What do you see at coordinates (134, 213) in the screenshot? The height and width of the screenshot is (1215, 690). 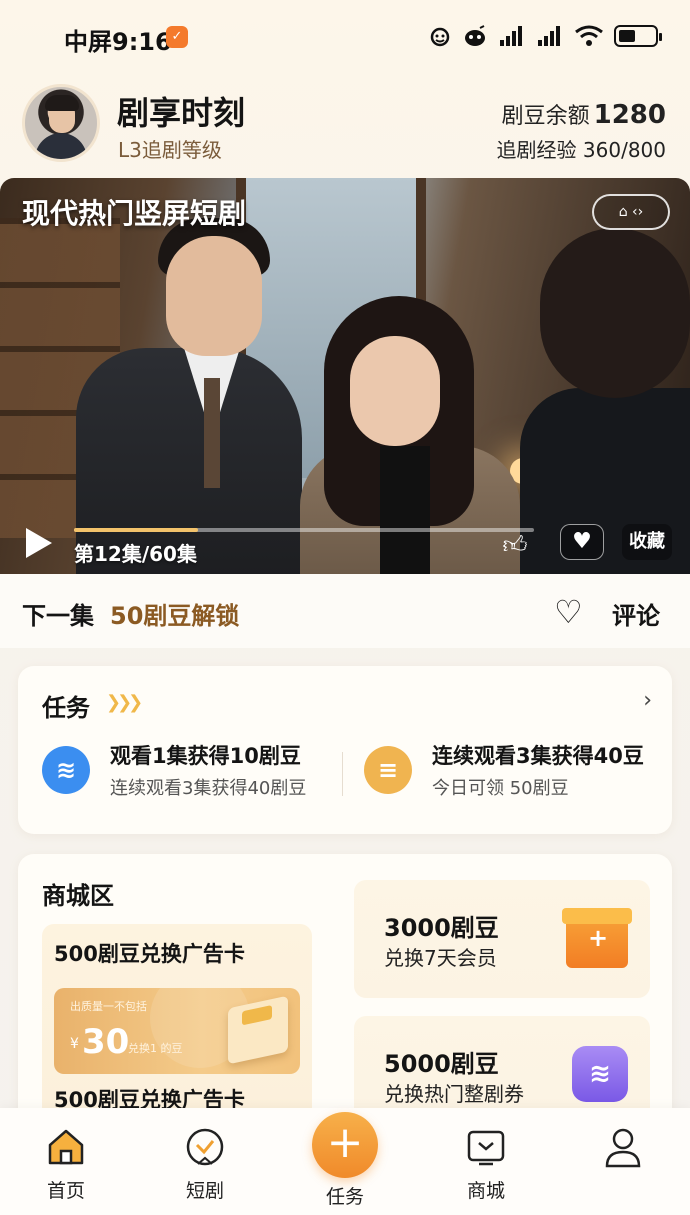 I see `video-title: 现代热门竖屏短剧` at bounding box center [134, 213].